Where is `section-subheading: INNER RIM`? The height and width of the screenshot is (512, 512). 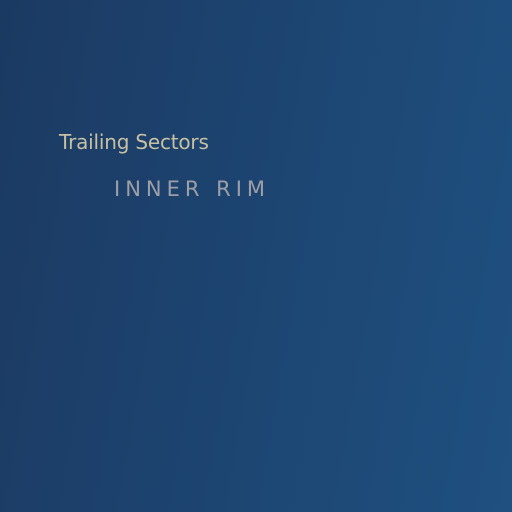
section-subheading: INNER RIM is located at coordinates (192, 189).